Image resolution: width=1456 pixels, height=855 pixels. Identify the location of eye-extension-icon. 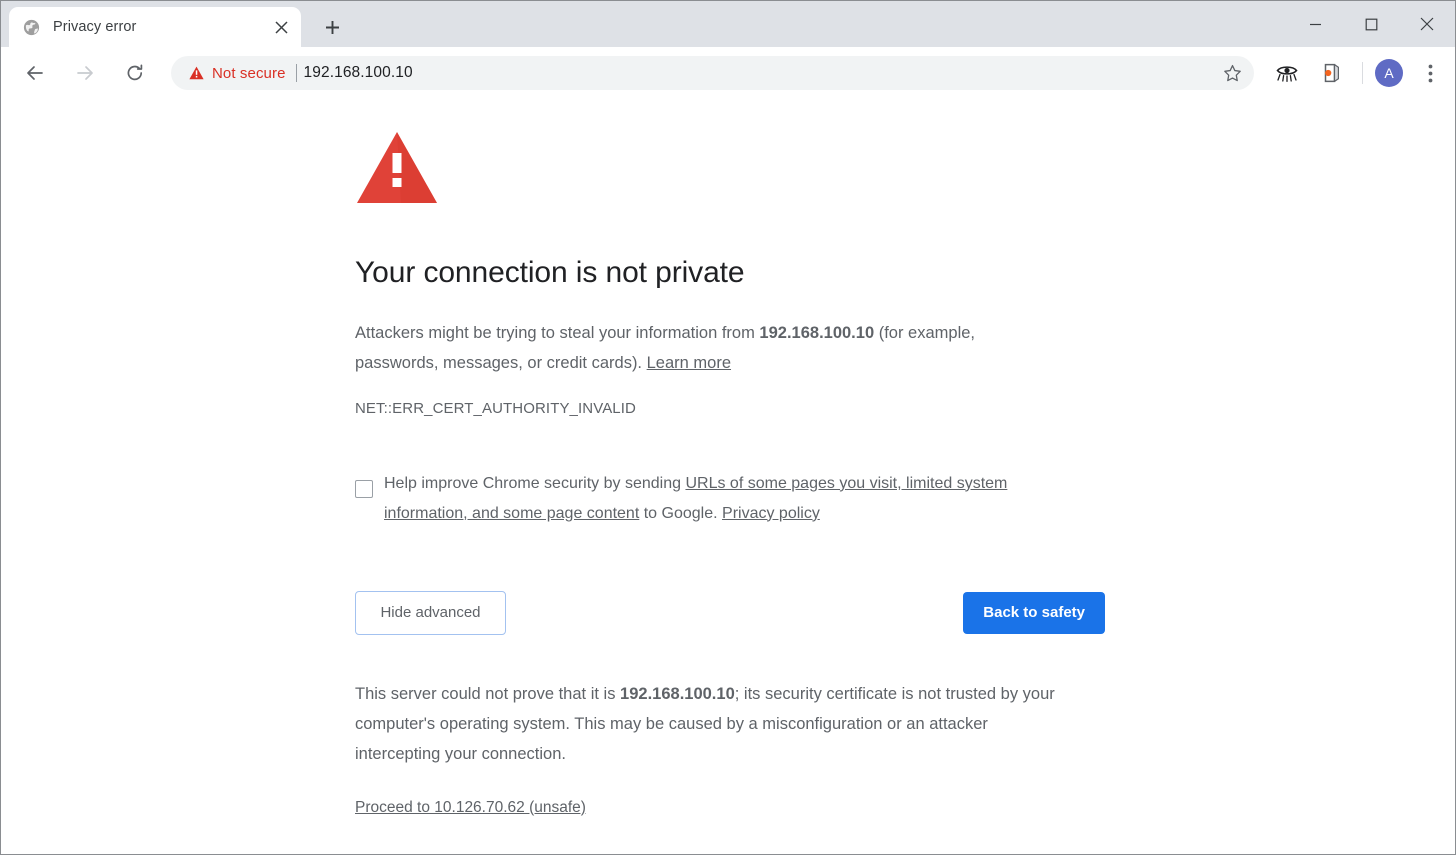
(1287, 73).